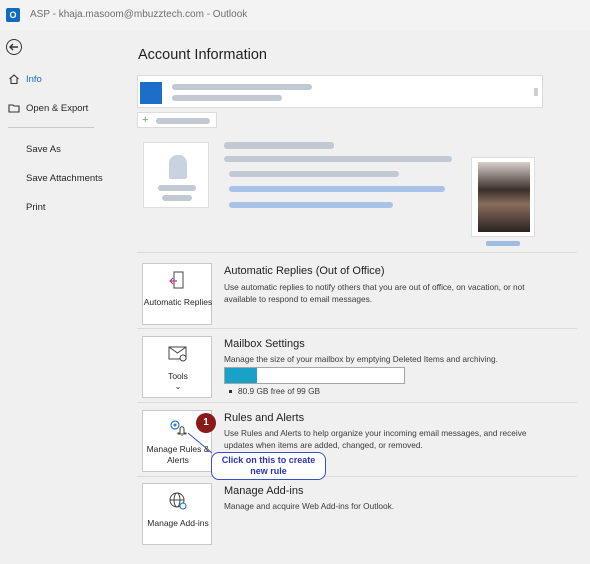 The width and height of the screenshot is (590, 564). What do you see at coordinates (43, 149) in the screenshot?
I see `nav-item-label: Save As` at bounding box center [43, 149].